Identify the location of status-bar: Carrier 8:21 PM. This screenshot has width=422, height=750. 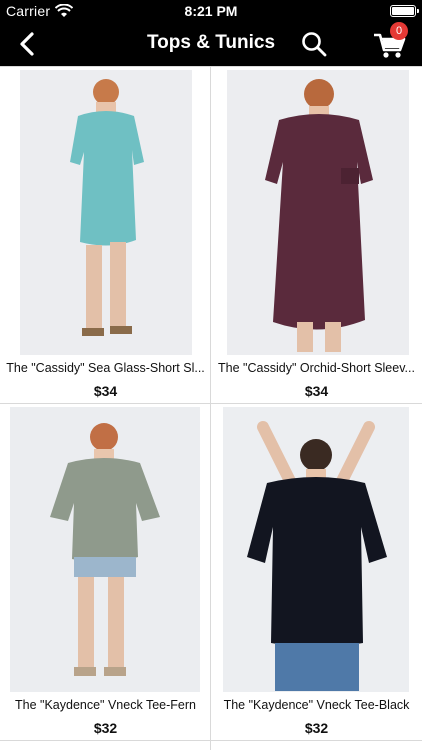
(211, 11).